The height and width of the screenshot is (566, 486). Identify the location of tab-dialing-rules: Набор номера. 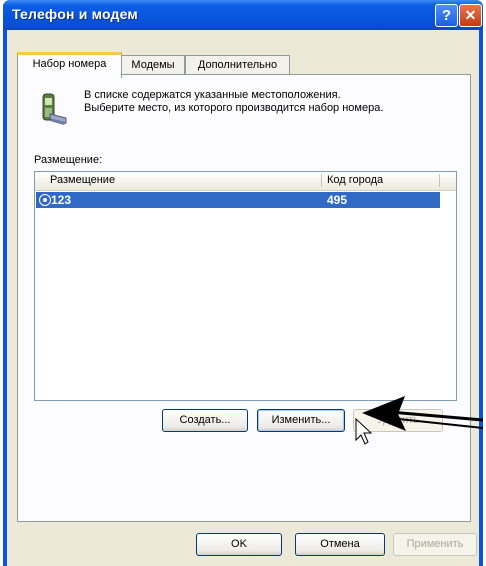
(69, 65).